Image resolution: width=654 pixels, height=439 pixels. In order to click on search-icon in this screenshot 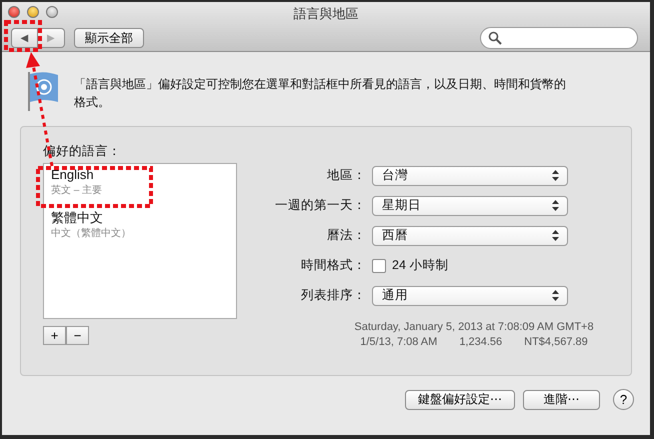, I will do `click(495, 38)`.